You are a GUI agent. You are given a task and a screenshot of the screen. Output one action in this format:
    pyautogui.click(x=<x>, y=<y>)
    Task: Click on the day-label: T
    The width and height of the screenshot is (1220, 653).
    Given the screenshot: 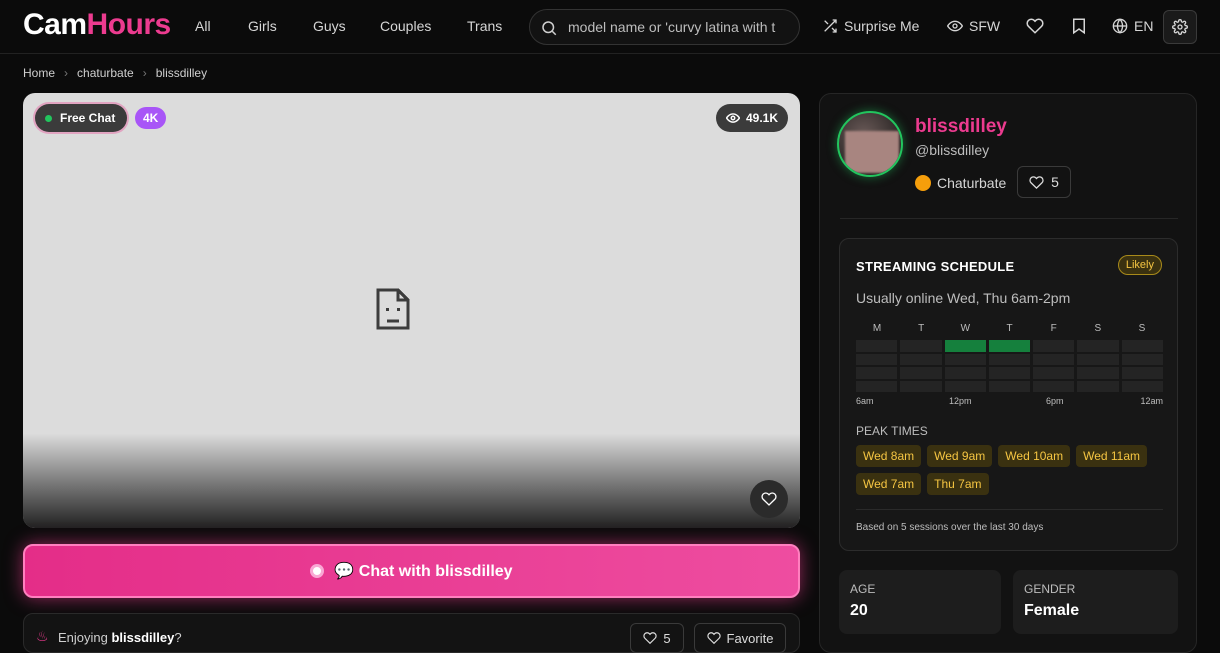 What is the action you would take?
    pyautogui.click(x=921, y=328)
    